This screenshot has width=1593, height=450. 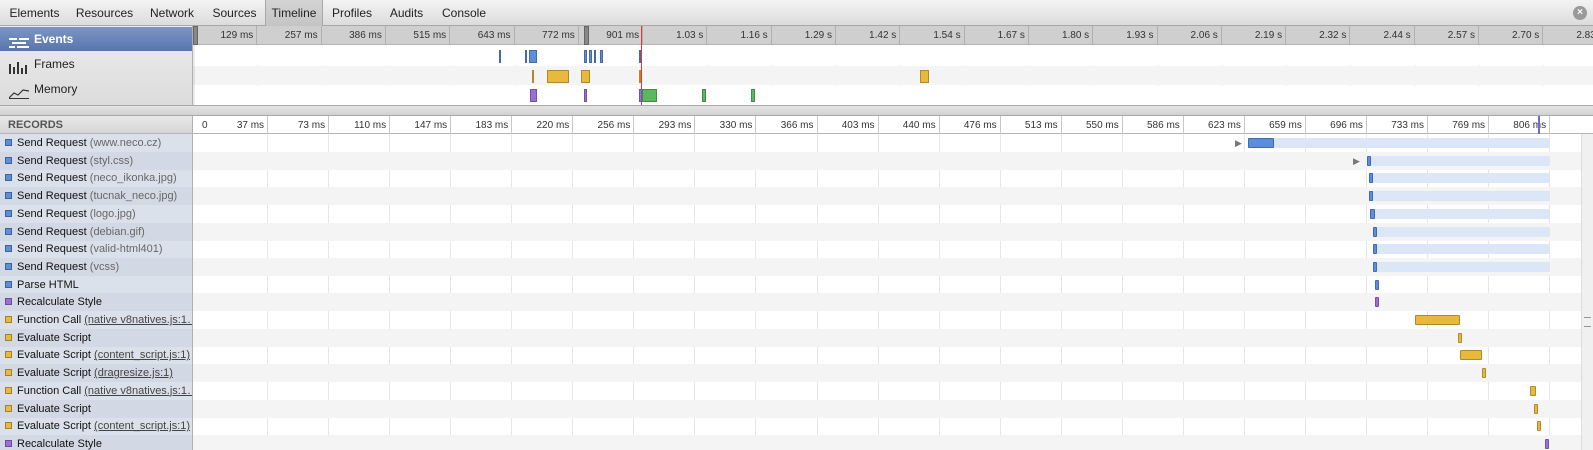 I want to click on overview-item-label: Memory, so click(x=56, y=89).